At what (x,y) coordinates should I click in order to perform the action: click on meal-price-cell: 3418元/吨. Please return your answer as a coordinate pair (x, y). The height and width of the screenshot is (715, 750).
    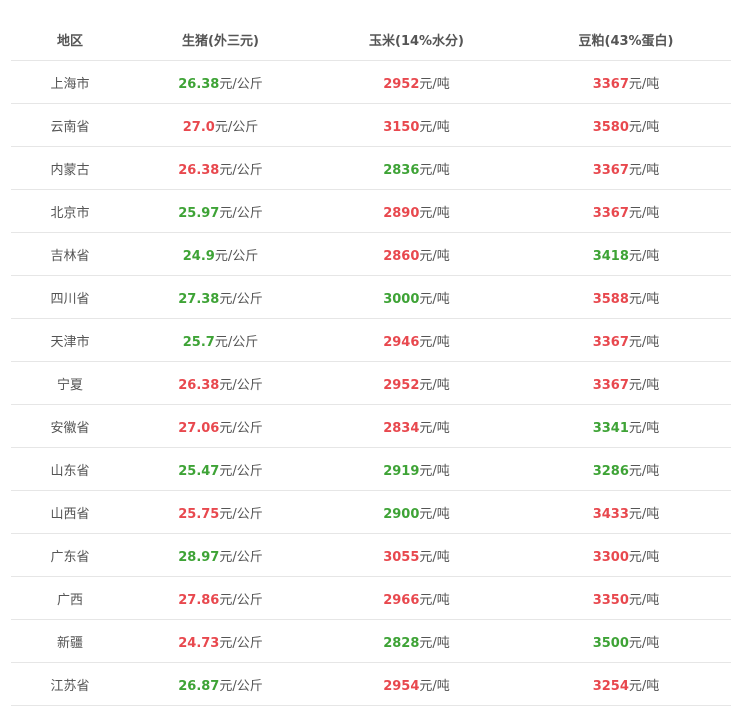
    Looking at the image, I should click on (626, 254).